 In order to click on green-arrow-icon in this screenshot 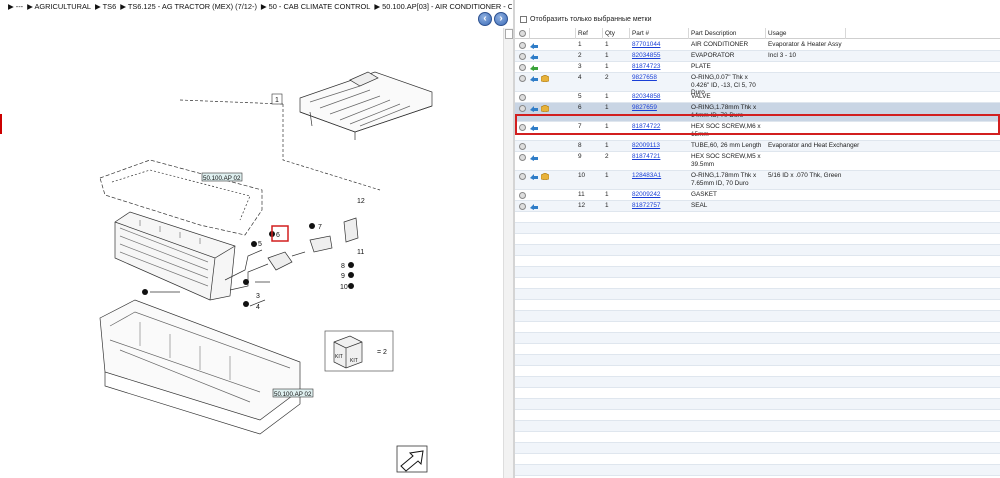, I will do `click(534, 67)`.